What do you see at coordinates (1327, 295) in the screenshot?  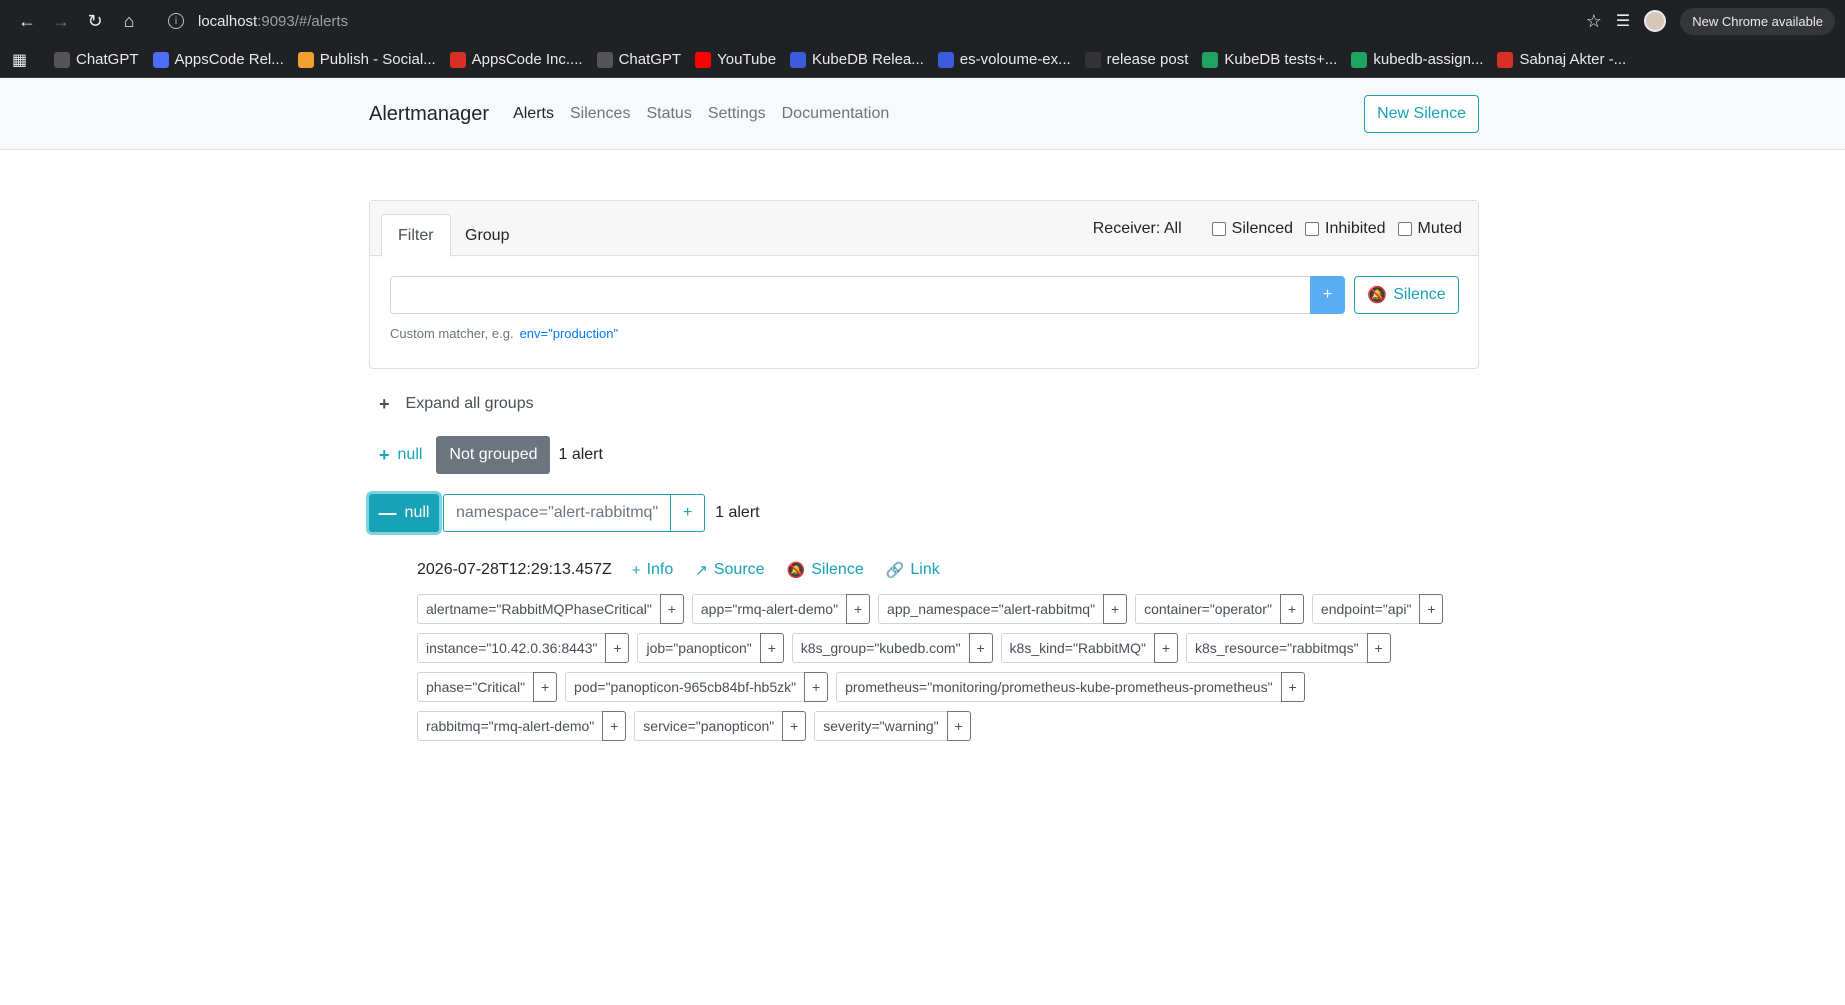 I see `add-matcher-button: +` at bounding box center [1327, 295].